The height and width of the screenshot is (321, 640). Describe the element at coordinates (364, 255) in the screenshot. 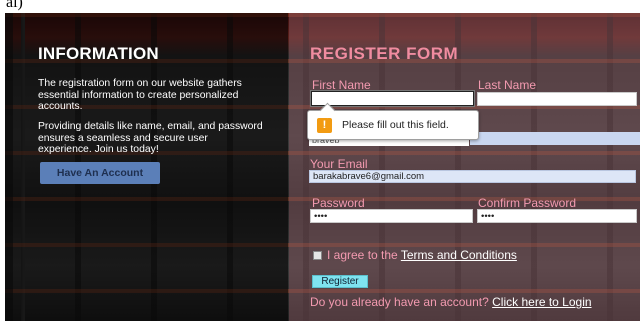

I see `agree-prefix: I agree to the` at that location.